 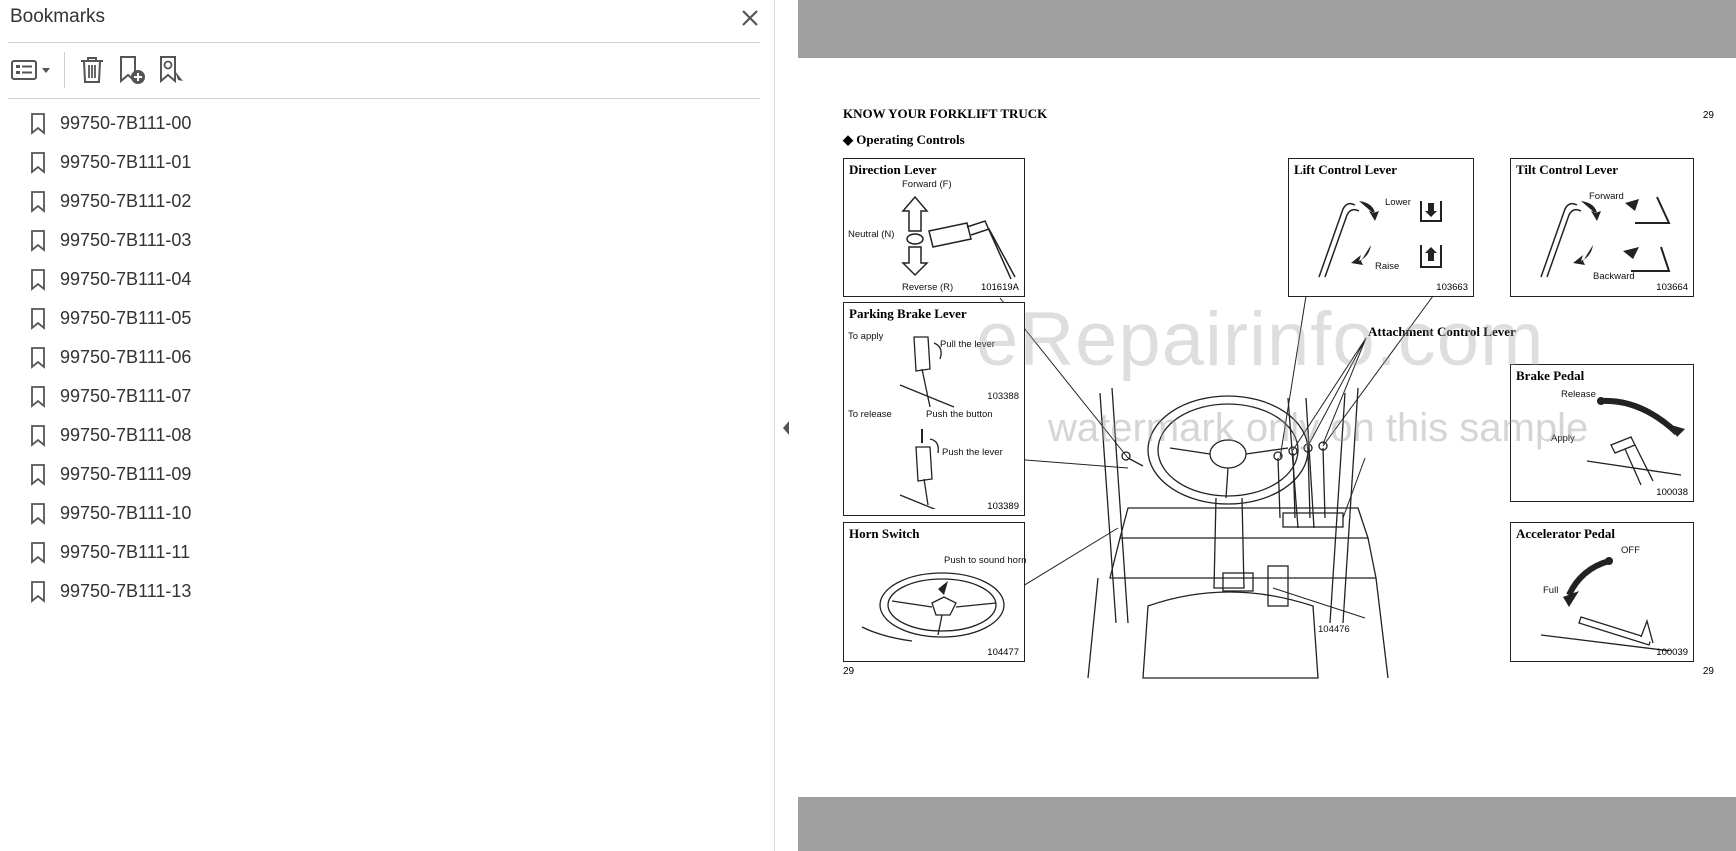 What do you see at coordinates (126, 162) in the screenshot?
I see `bookmark-label: 99750-7B111-01` at bounding box center [126, 162].